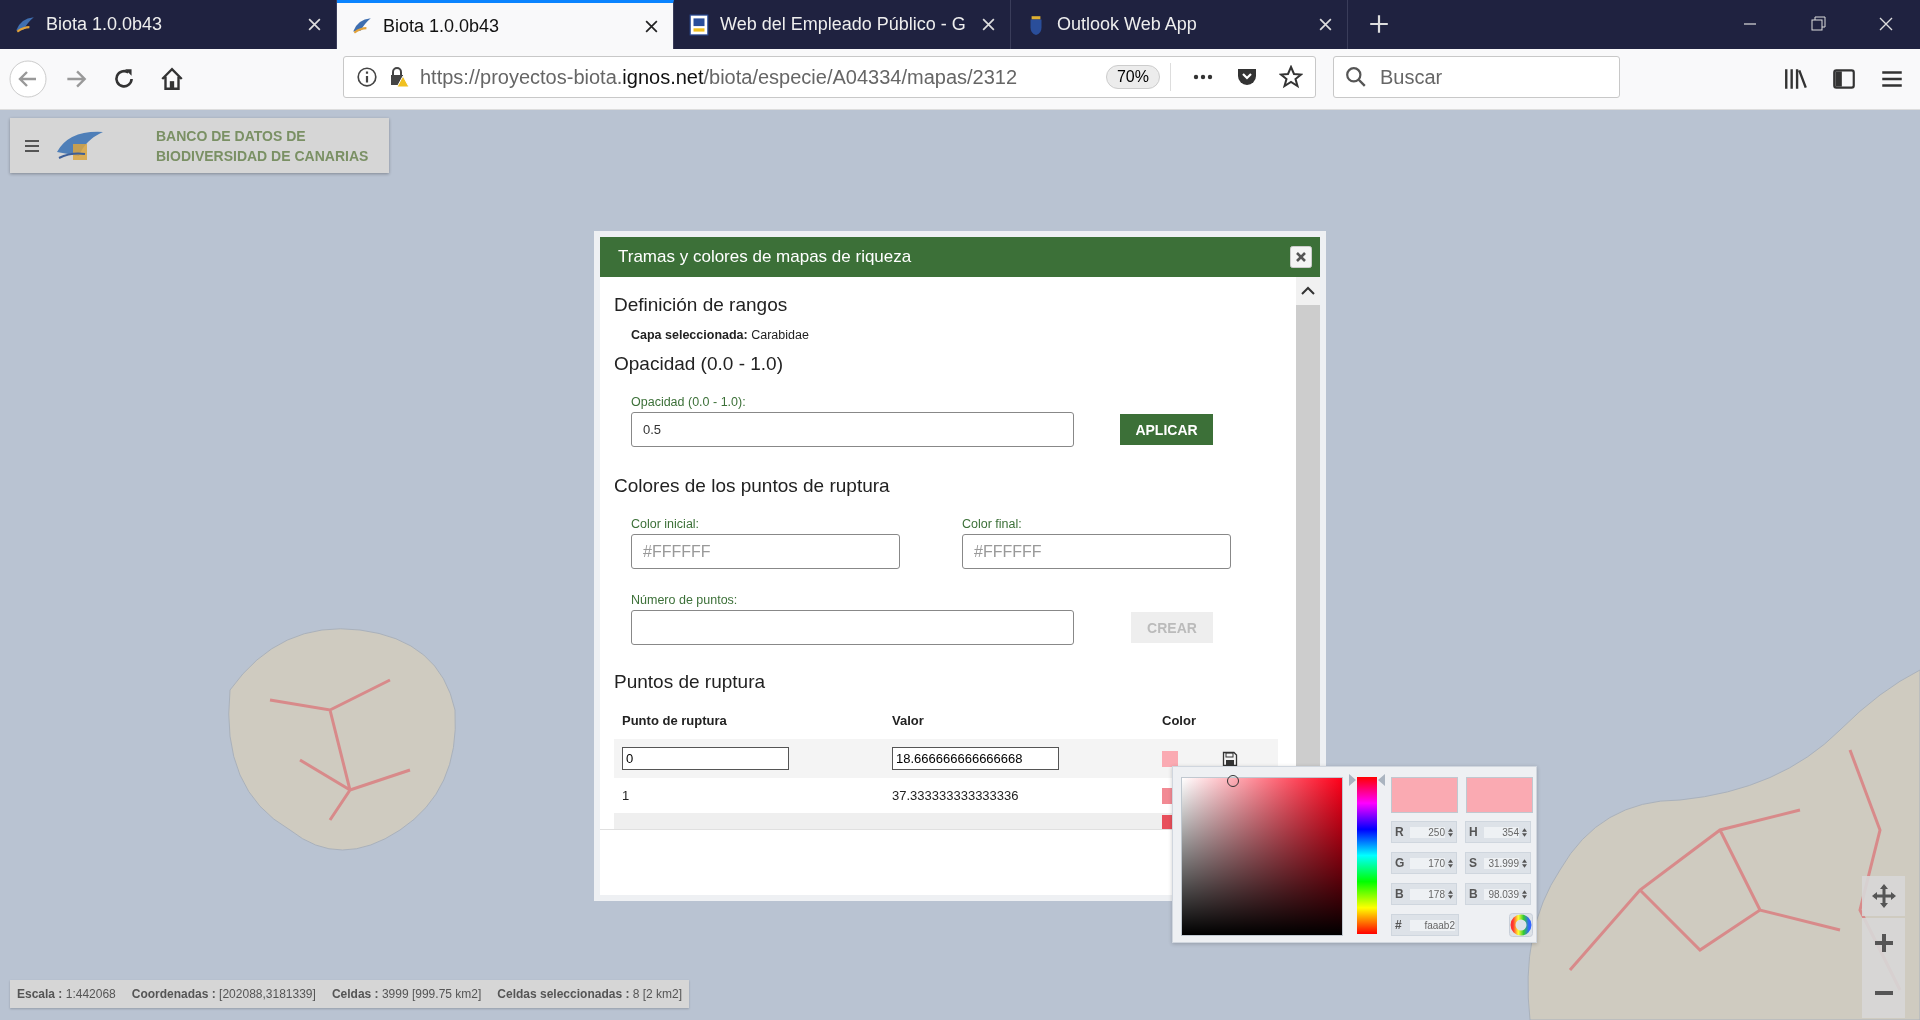 This screenshot has height=1020, width=1920. Describe the element at coordinates (1476, 77) in the screenshot. I see `search-field: Buscar` at that location.